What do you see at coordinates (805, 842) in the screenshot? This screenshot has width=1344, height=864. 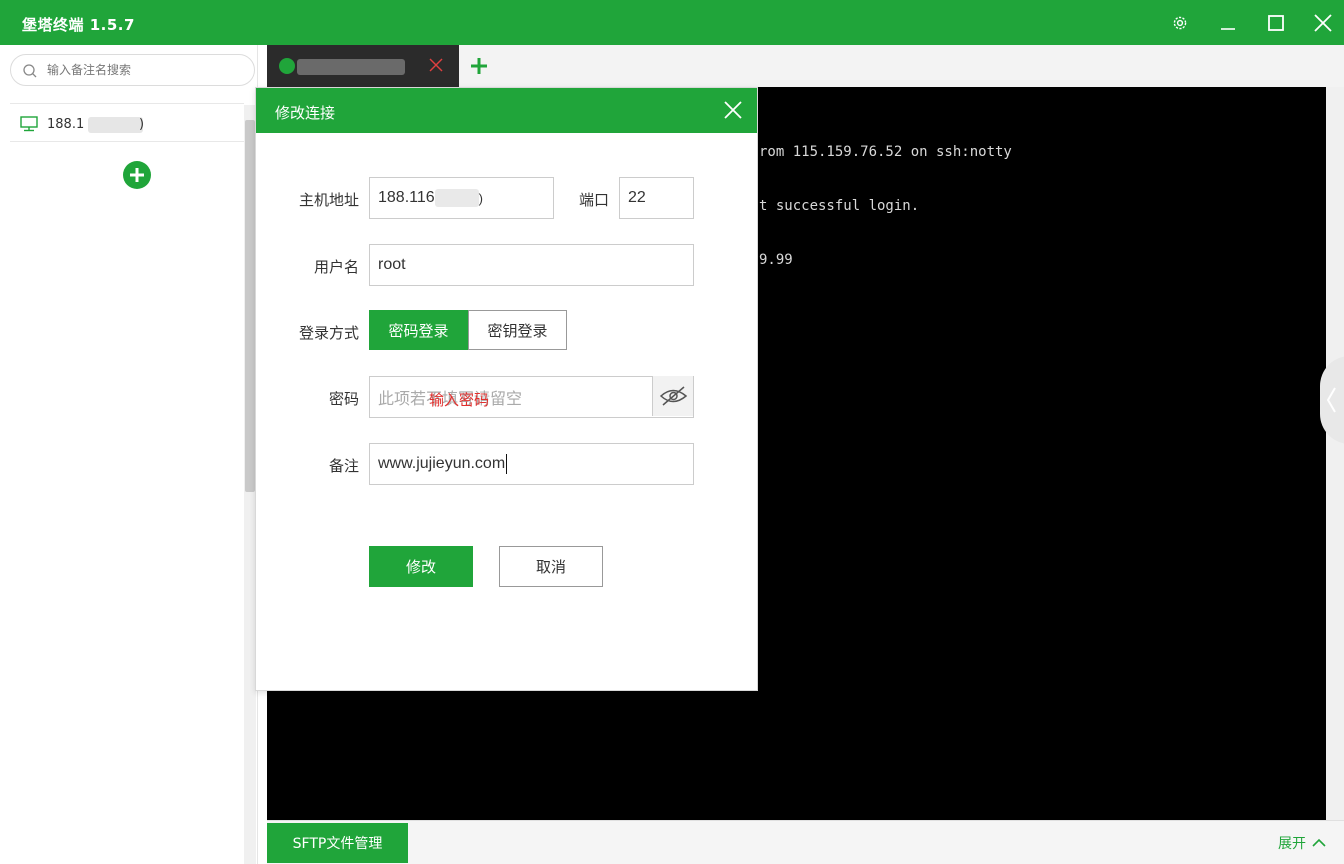 I see `bottom-bar: SFTP文件管理 展开` at bounding box center [805, 842].